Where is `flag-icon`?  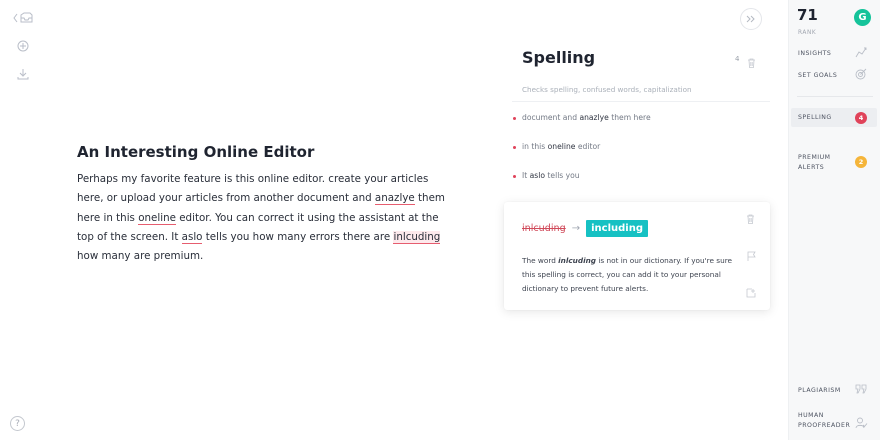 flag-icon is located at coordinates (751, 257).